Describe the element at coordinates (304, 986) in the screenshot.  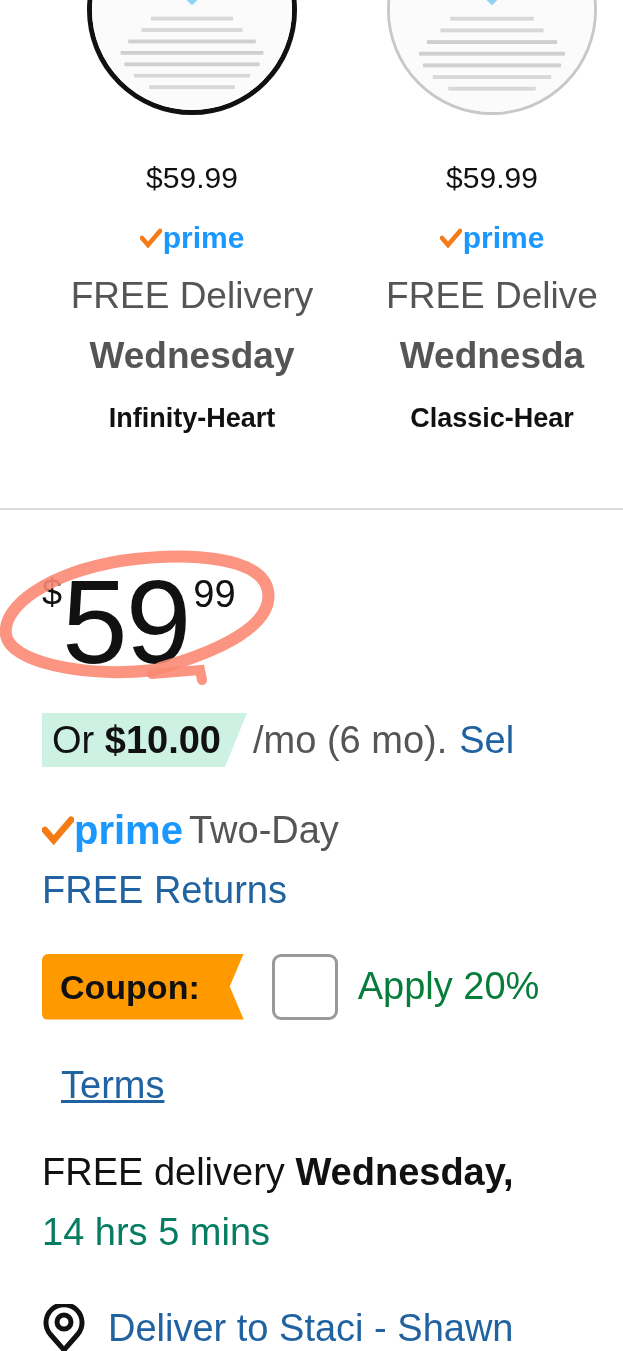
I see `coupon-checkbox` at that location.